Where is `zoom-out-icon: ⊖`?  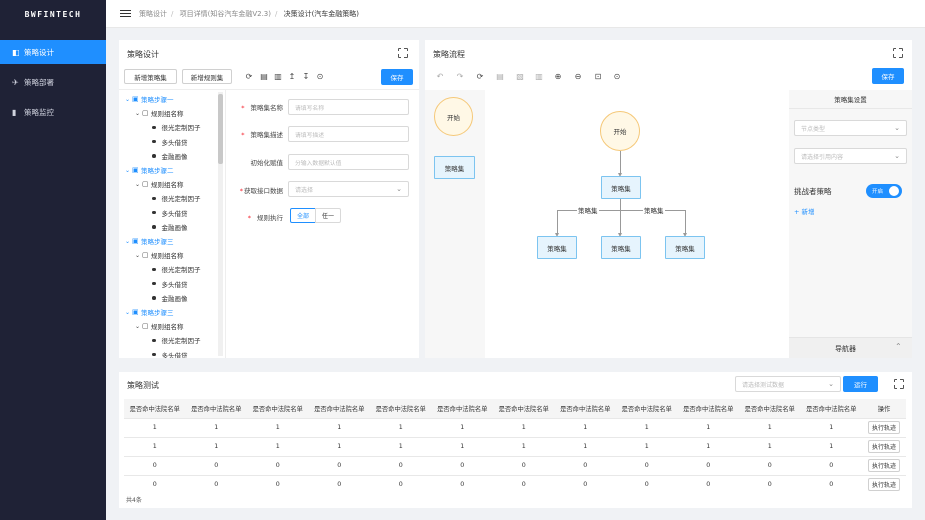 zoom-out-icon: ⊖ is located at coordinates (578, 76).